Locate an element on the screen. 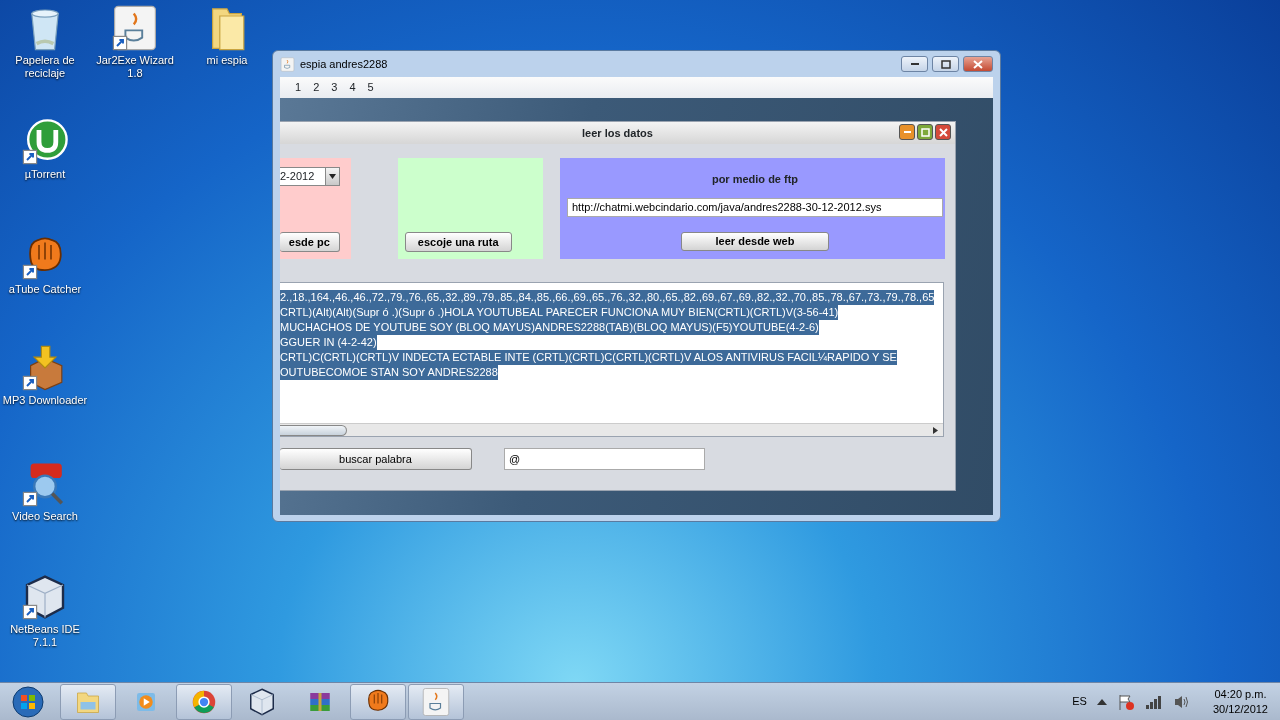 The image size is (1280, 720). choose-path-button: escoje una ruta is located at coordinates (458, 242).